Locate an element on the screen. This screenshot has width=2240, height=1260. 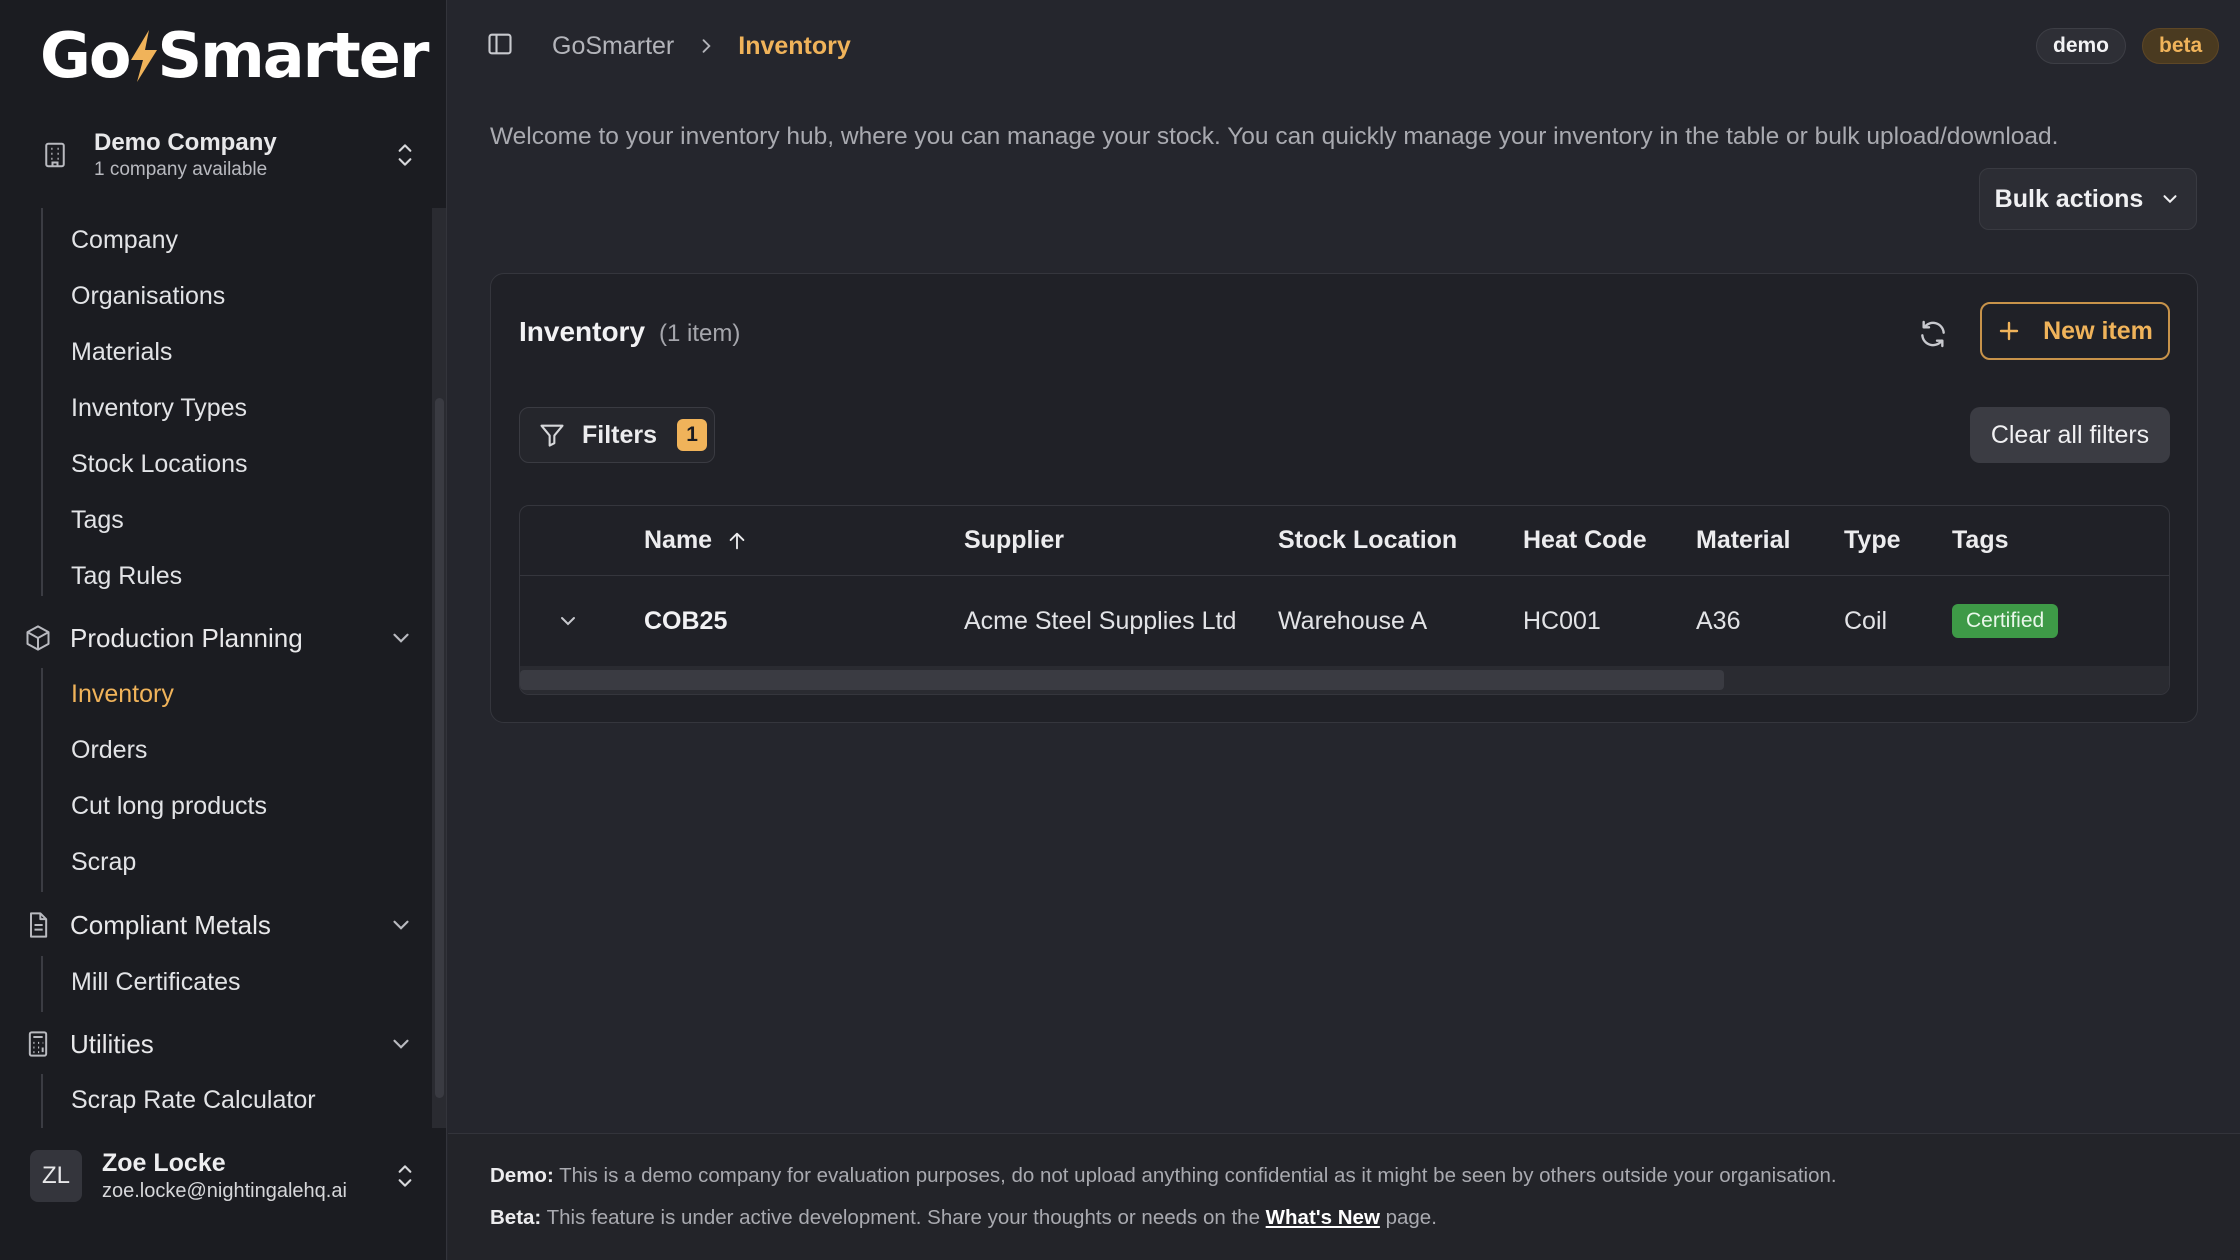
new-item-button: New item is located at coordinates (2075, 331).